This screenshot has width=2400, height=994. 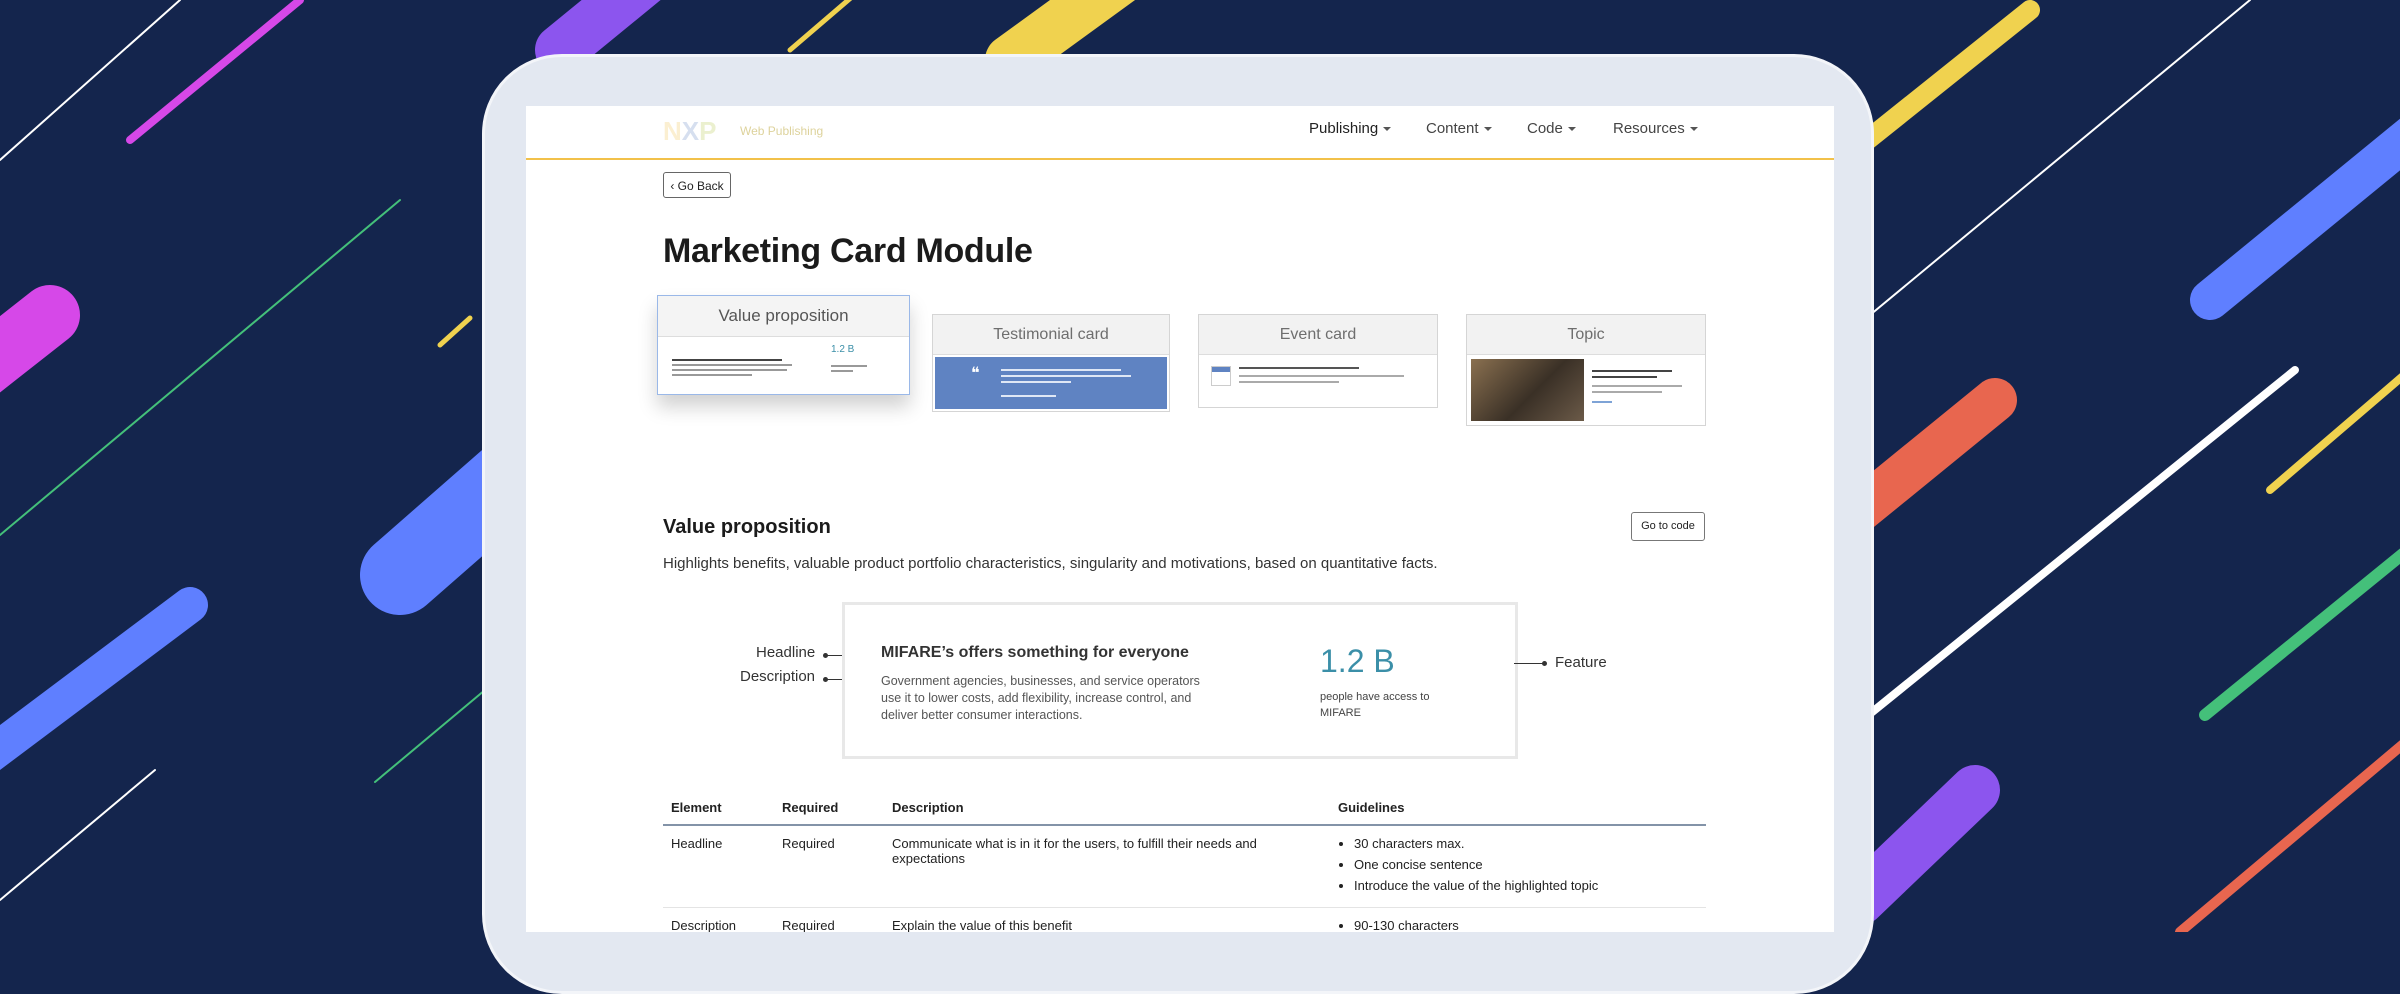 What do you see at coordinates (1318, 335) in the screenshot?
I see `card-tab-label: Event card` at bounding box center [1318, 335].